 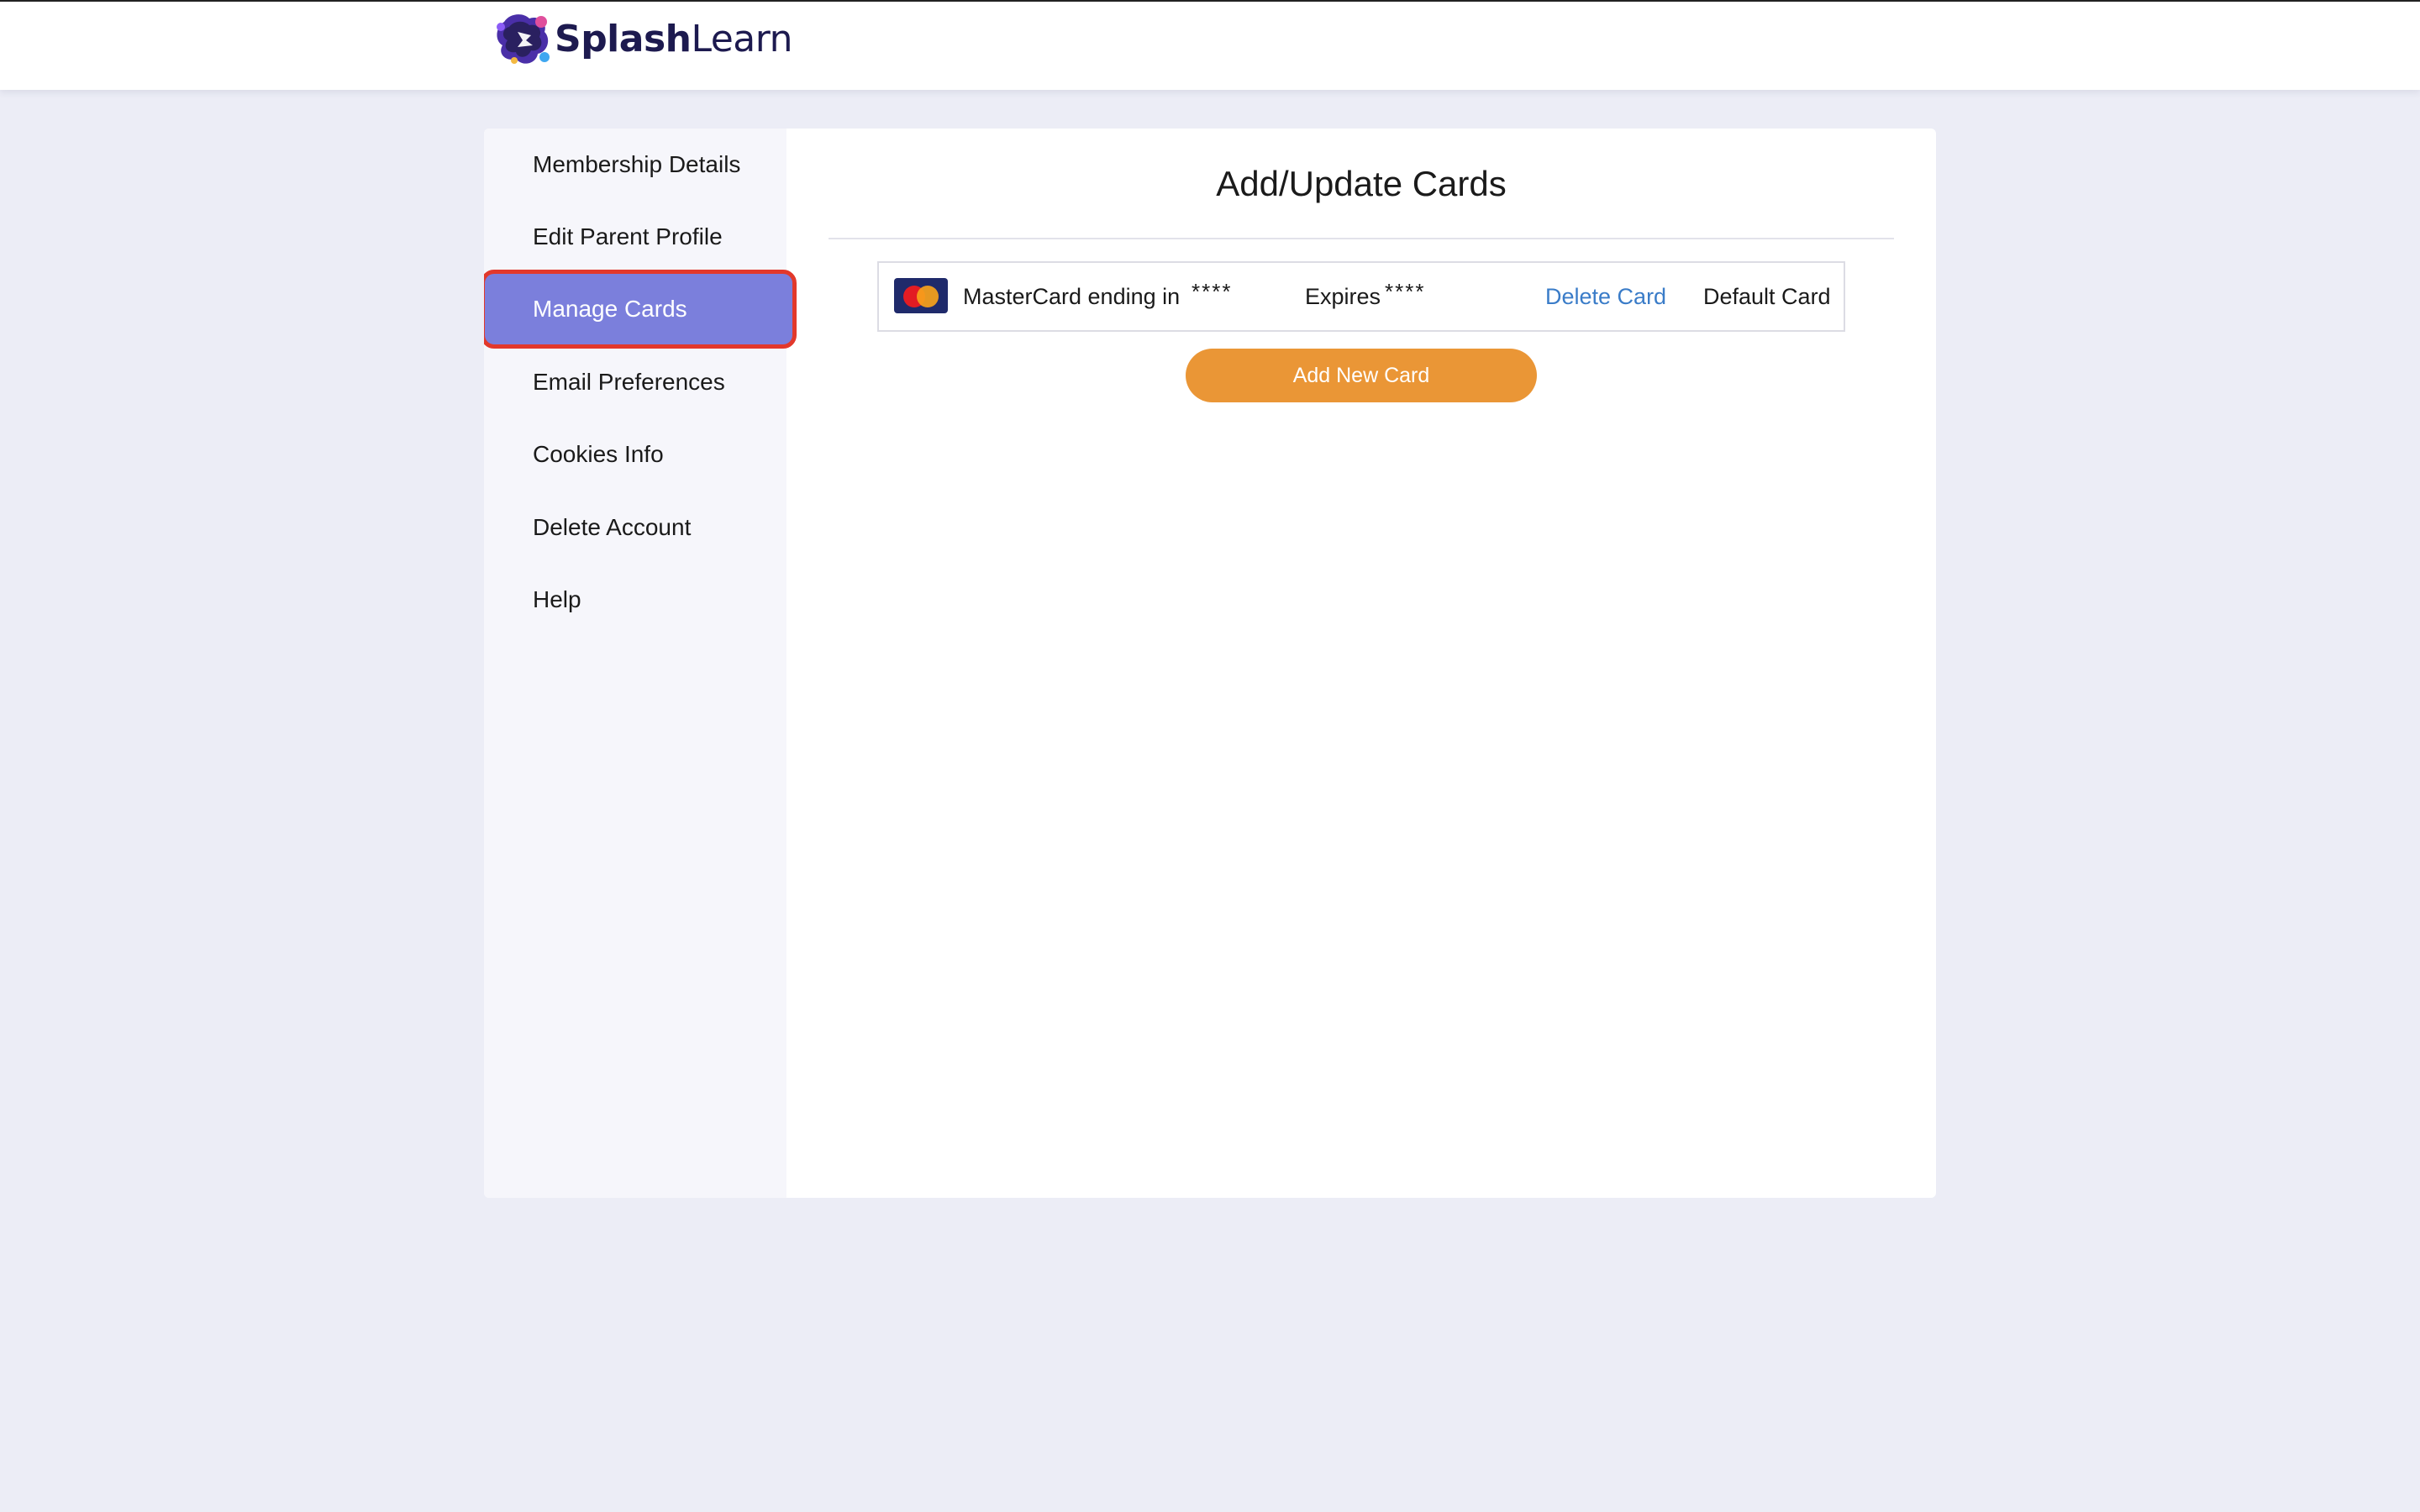 What do you see at coordinates (1406, 291) in the screenshot?
I see `card-expiry-mask-text: ****` at bounding box center [1406, 291].